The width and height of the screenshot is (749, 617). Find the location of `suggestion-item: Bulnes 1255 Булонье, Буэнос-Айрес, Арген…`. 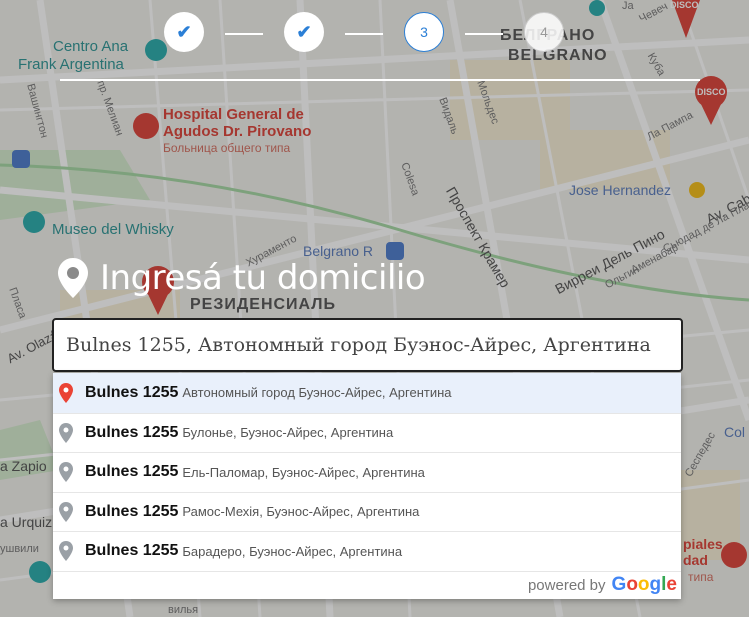

suggestion-item: Bulnes 1255 Булонье, Буэнос-Айрес, Арген… is located at coordinates (367, 432).